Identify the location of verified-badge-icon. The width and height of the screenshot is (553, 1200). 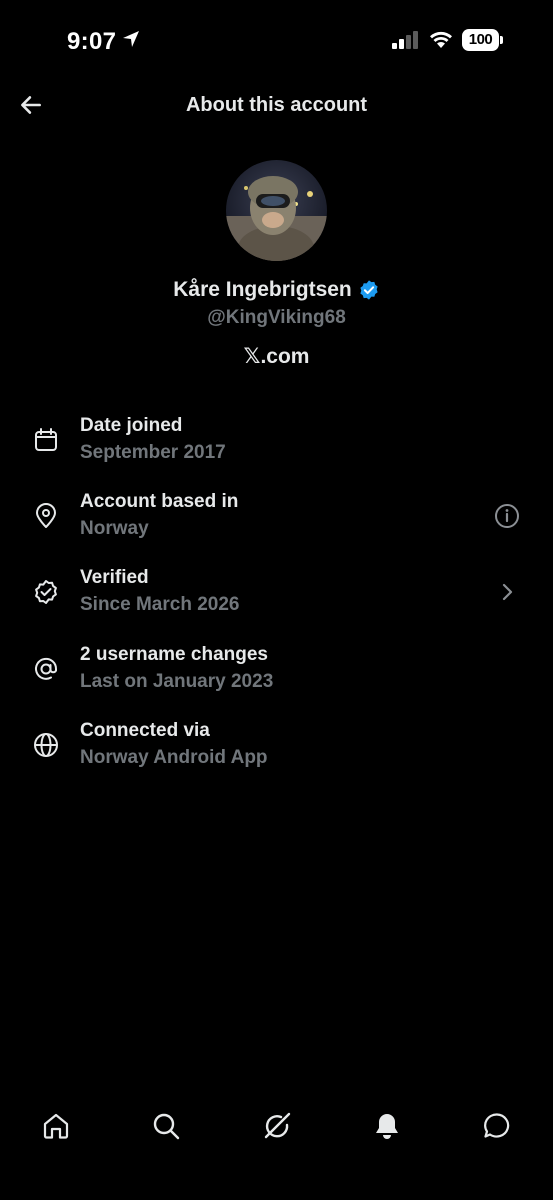
(46, 592).